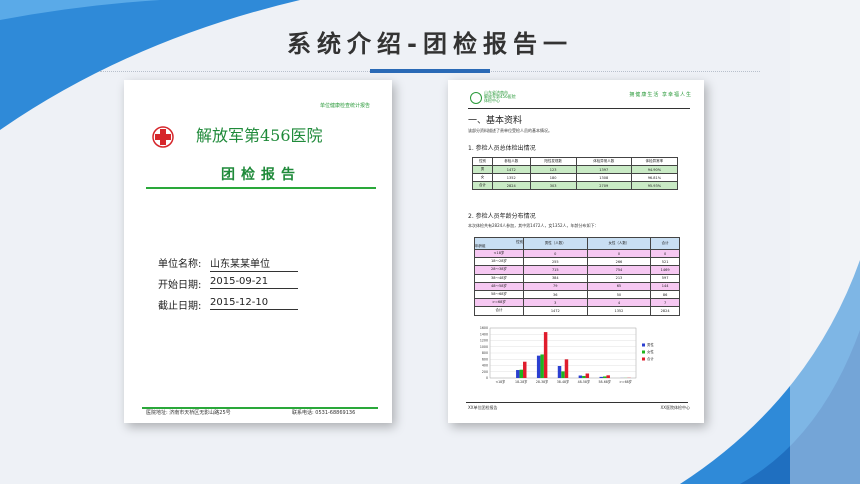 The height and width of the screenshot is (484, 860). What do you see at coordinates (665, 294) in the screenshot?
I see `table-cell: 86` at bounding box center [665, 294].